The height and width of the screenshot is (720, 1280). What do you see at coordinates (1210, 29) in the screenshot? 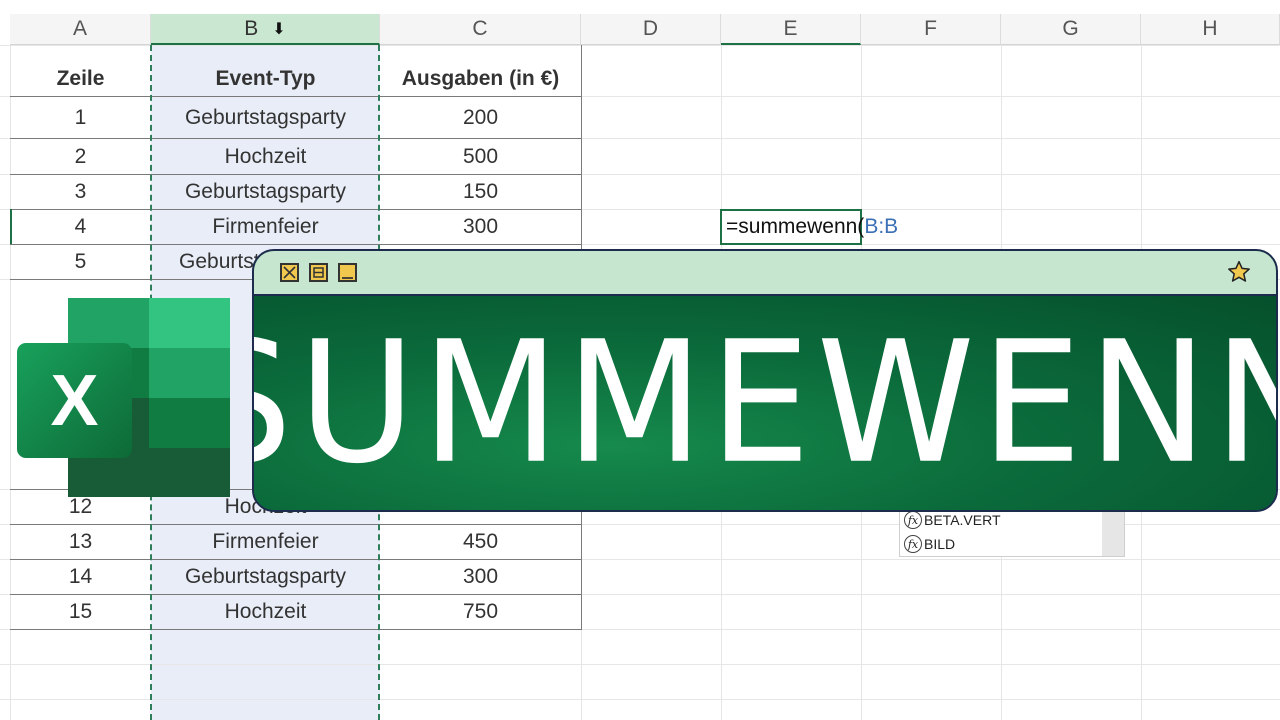
I see `column-header-h: H` at bounding box center [1210, 29].